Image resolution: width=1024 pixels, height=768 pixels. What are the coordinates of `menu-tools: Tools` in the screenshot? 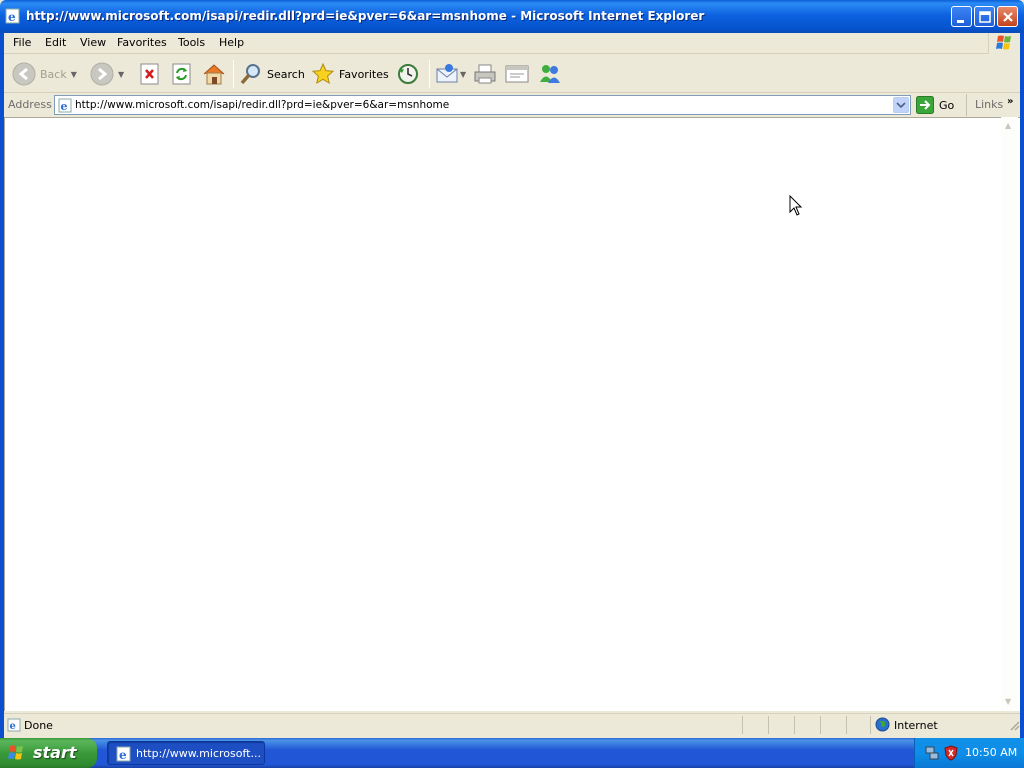 It's located at (191, 42).